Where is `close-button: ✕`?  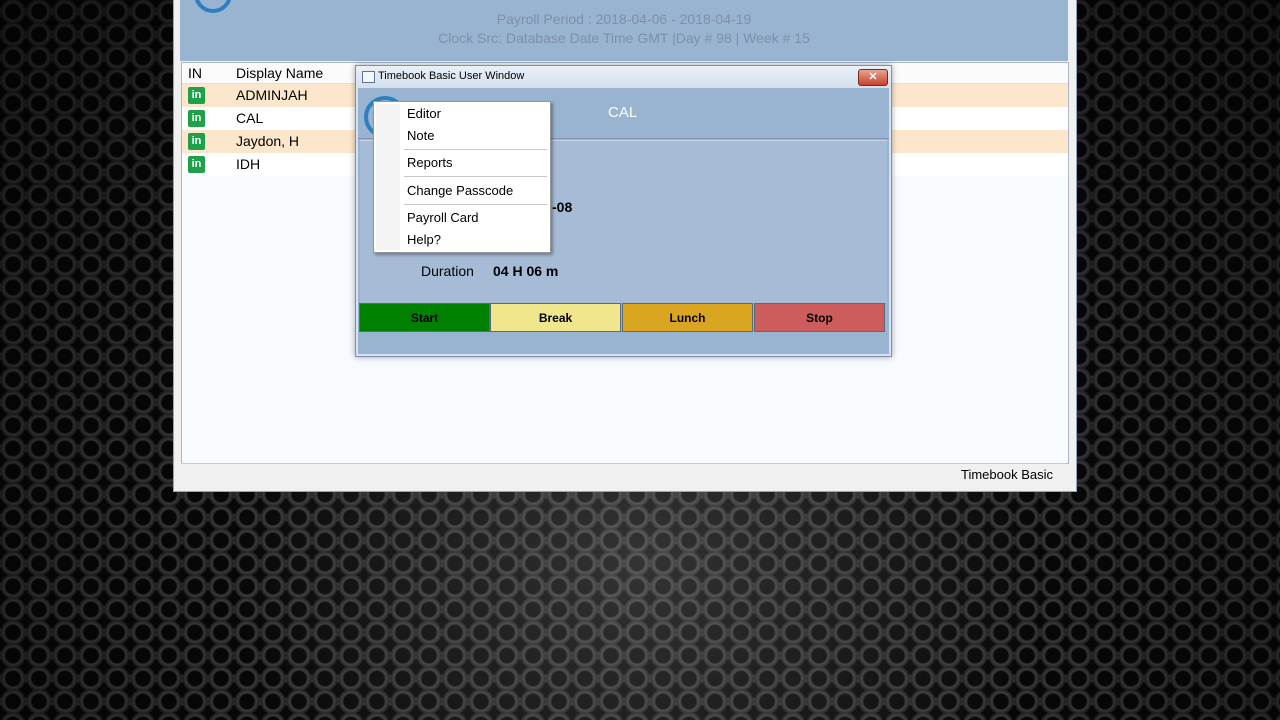
close-button: ✕ is located at coordinates (873, 77).